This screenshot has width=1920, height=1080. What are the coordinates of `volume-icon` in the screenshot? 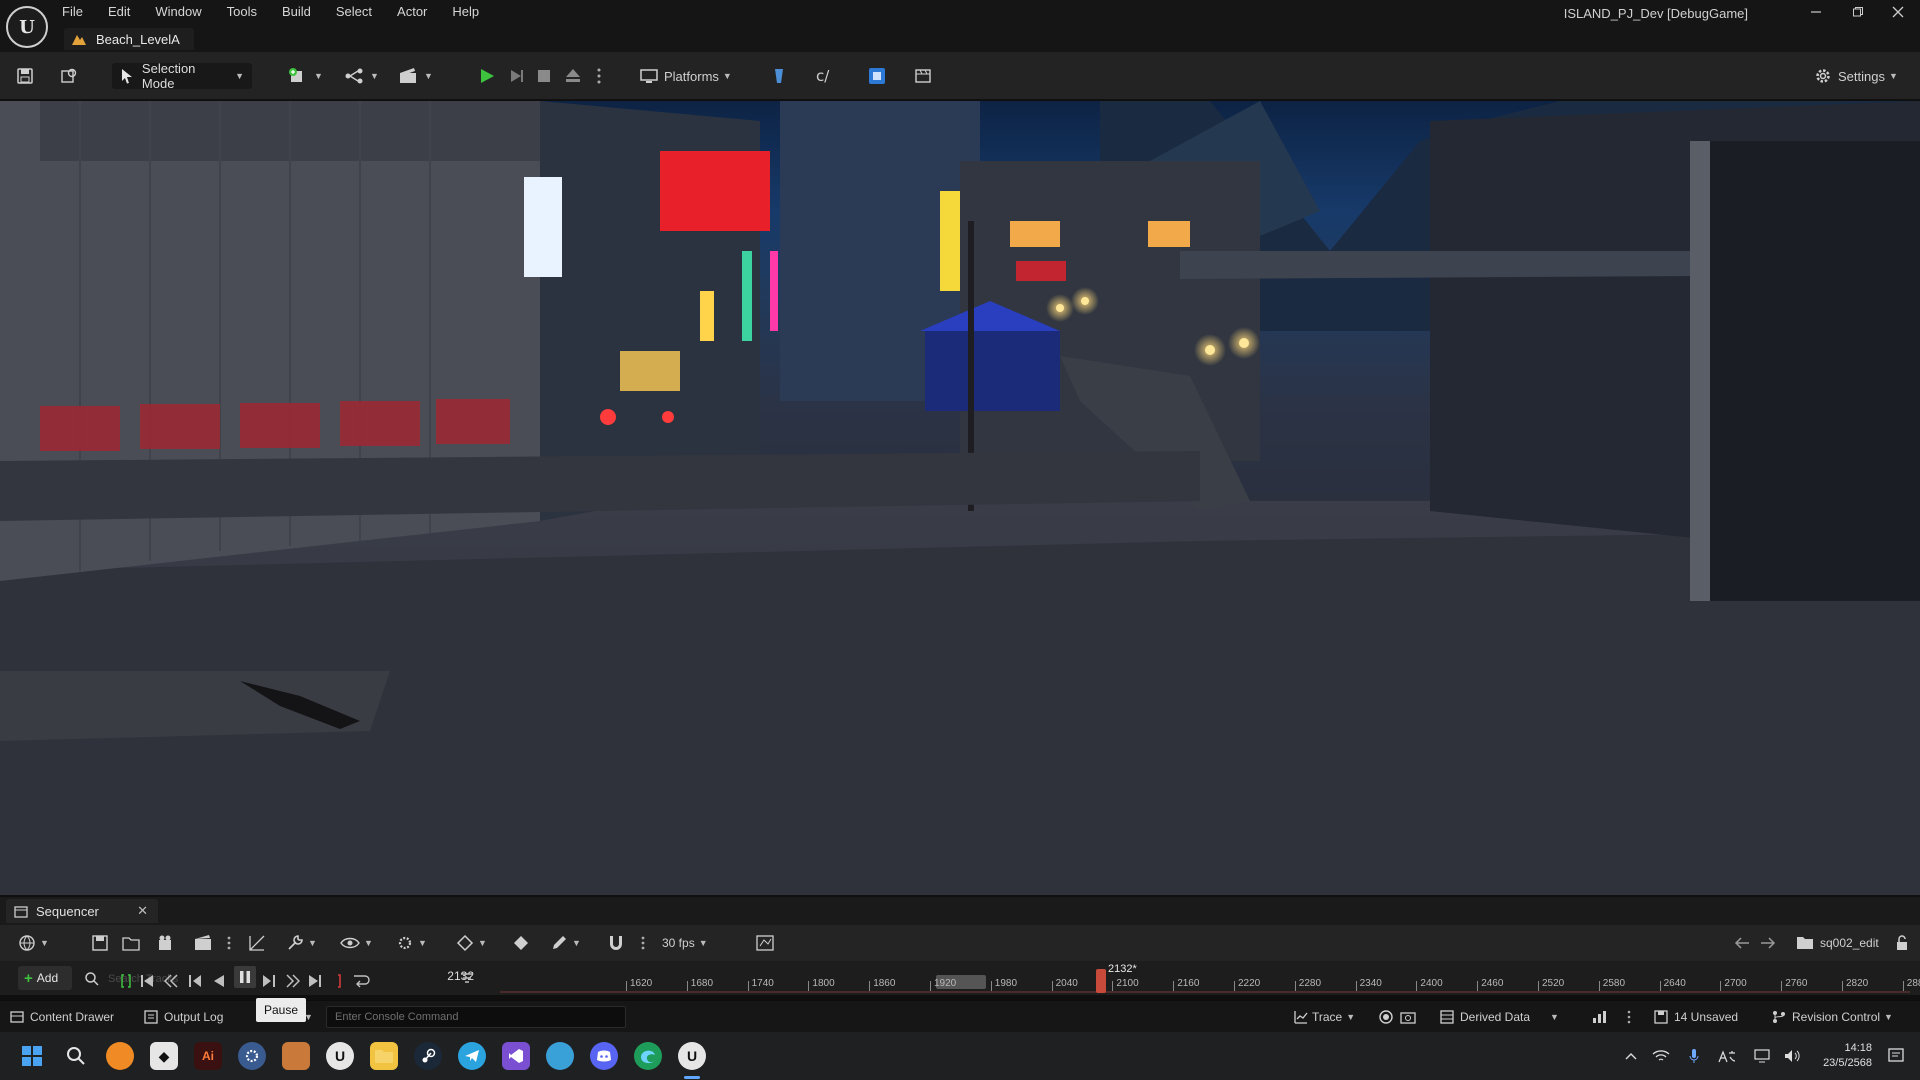 It's located at (1793, 1056).